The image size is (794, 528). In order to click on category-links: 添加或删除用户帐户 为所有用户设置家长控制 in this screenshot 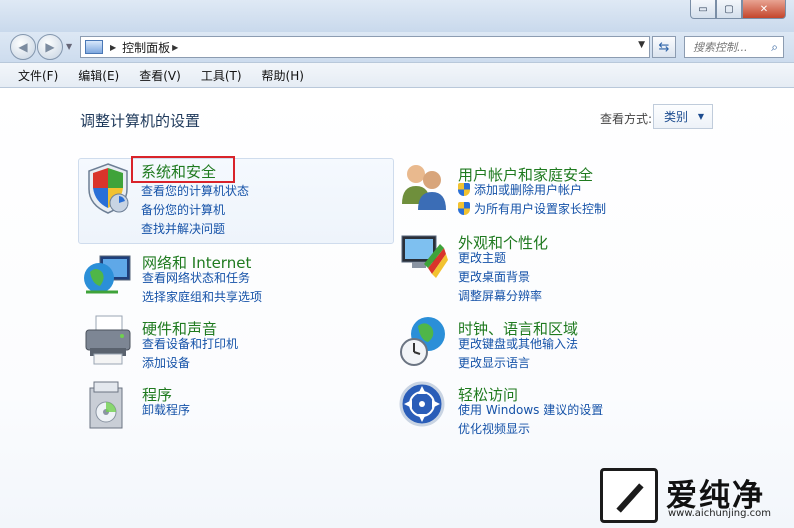, I will do `click(532, 199)`.